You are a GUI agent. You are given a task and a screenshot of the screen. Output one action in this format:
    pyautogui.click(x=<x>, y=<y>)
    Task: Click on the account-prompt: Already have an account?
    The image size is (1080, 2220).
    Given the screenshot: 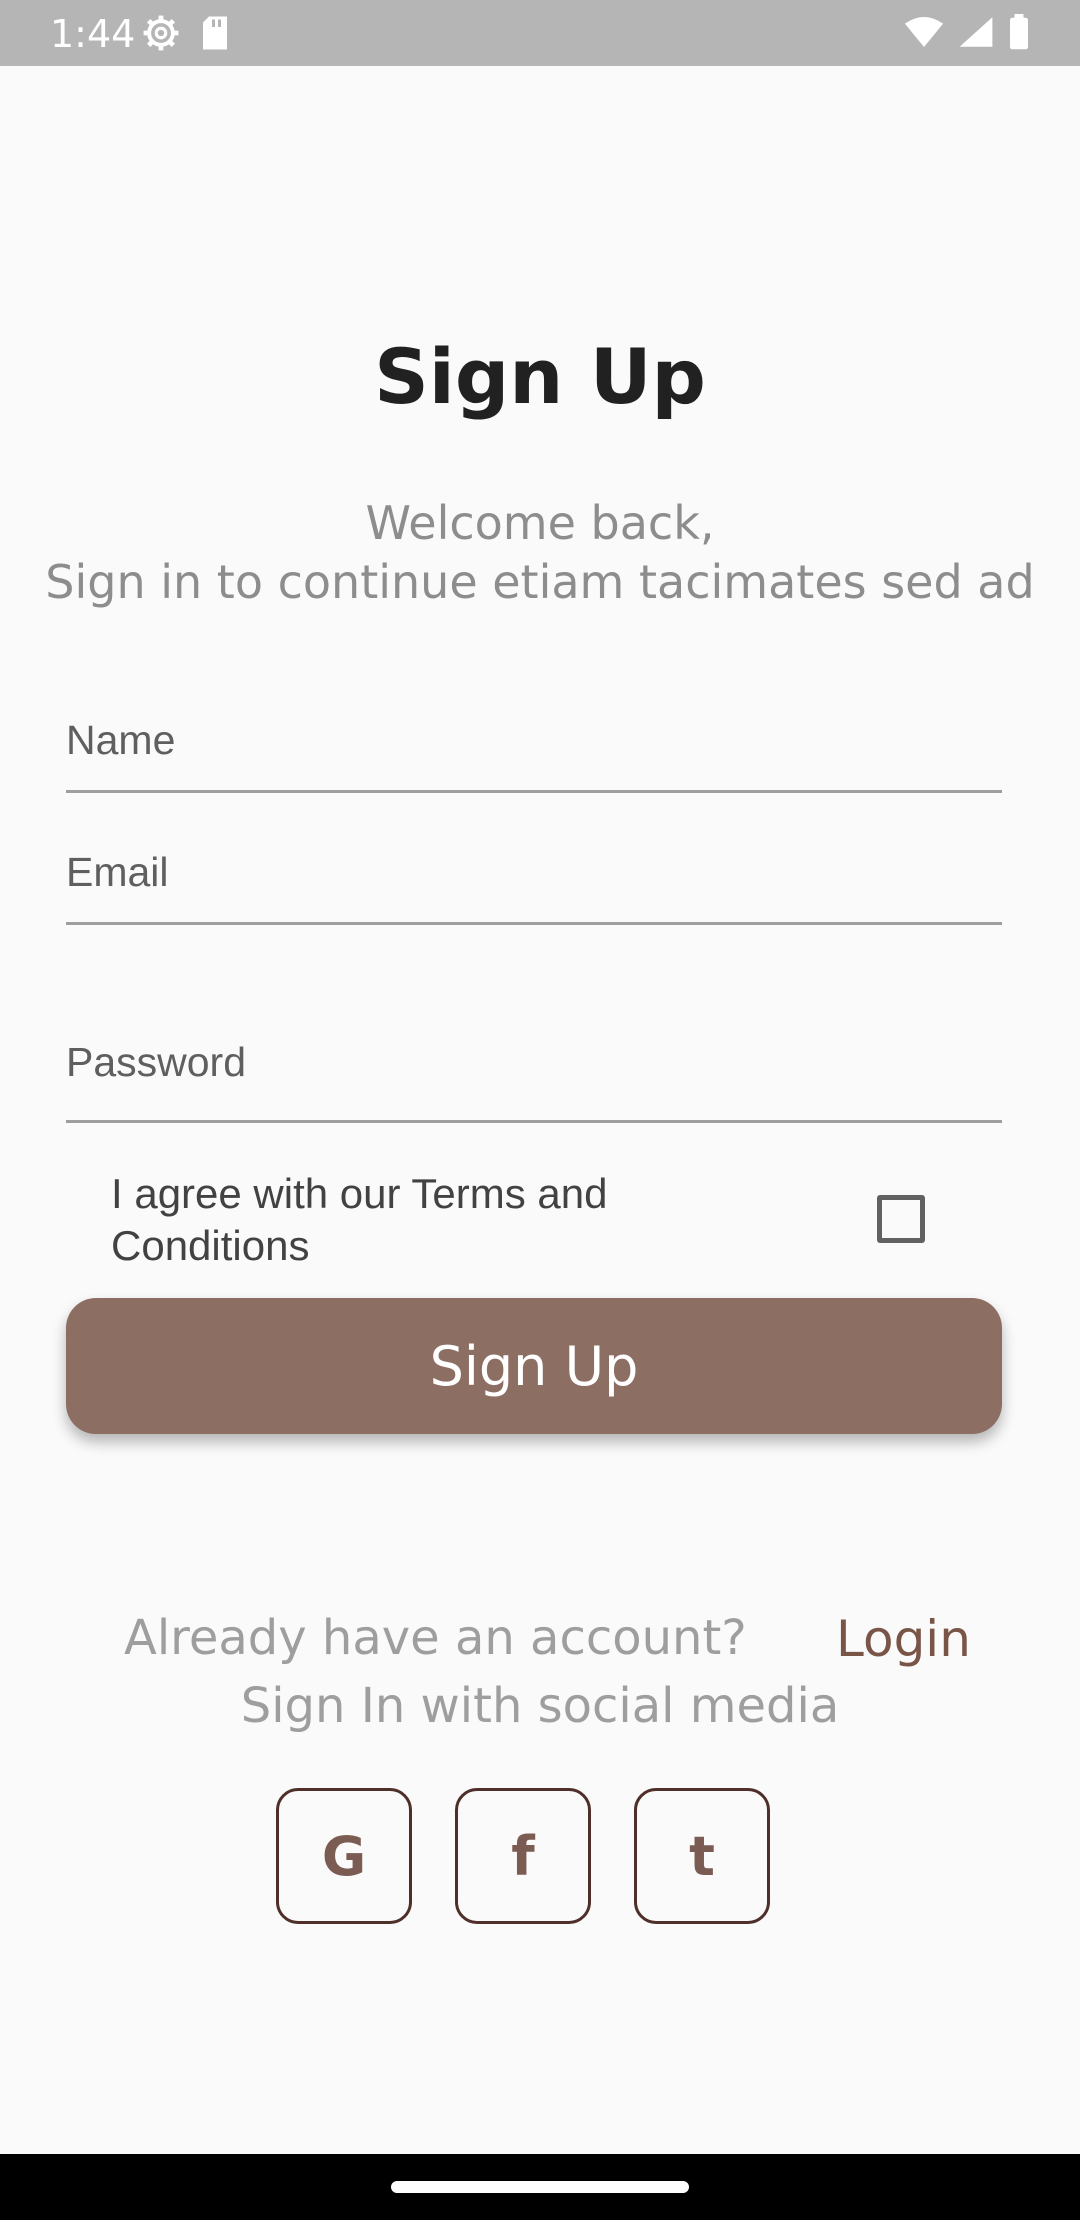 What is the action you would take?
    pyautogui.click(x=435, y=1638)
    